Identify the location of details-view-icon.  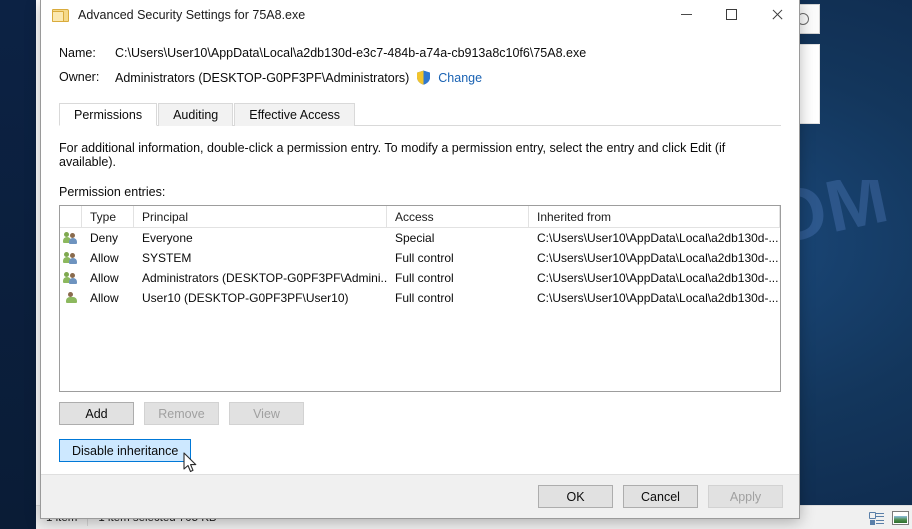
(877, 518).